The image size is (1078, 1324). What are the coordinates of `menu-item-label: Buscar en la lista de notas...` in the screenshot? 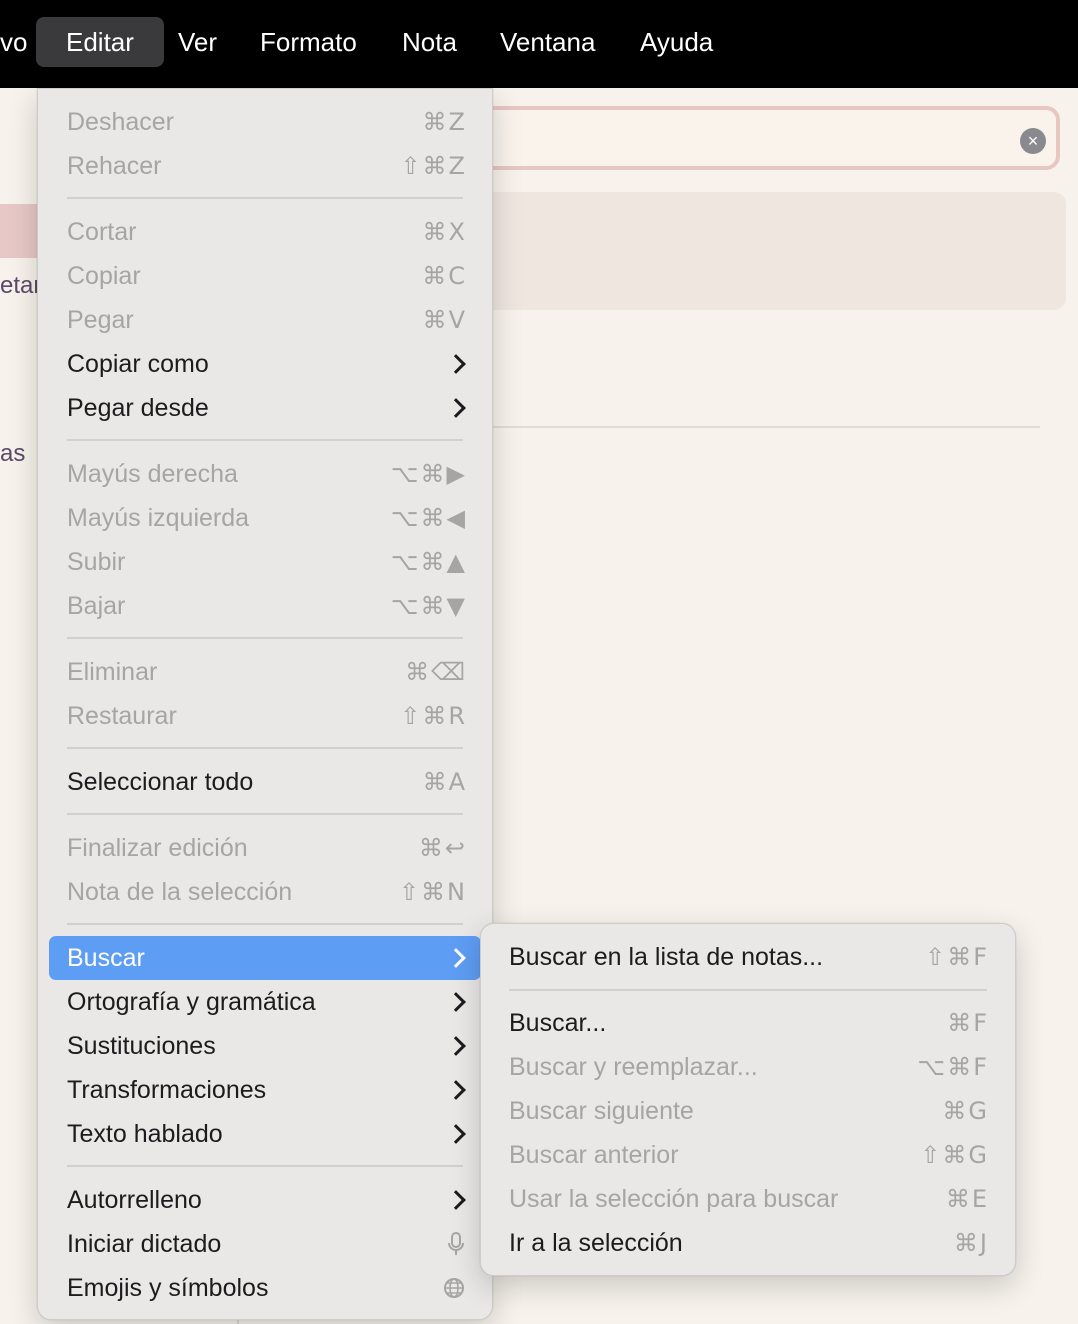 It's located at (666, 957).